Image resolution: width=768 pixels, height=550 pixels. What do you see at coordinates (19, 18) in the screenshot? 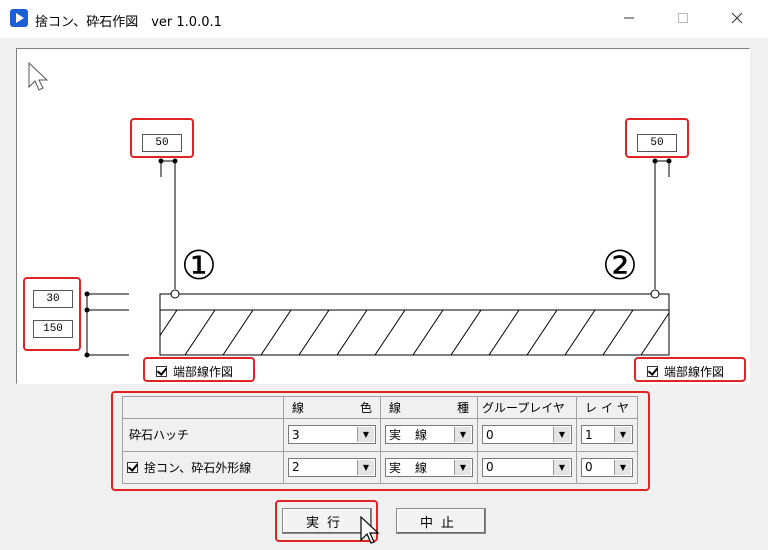
I see `app-play-icon` at bounding box center [19, 18].